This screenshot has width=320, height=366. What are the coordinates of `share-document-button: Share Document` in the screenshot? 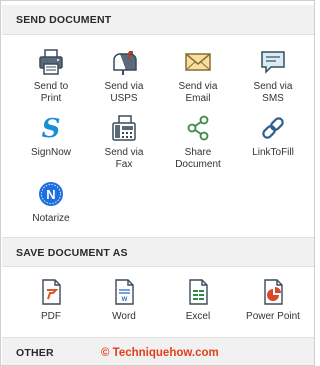 It's located at (198, 142).